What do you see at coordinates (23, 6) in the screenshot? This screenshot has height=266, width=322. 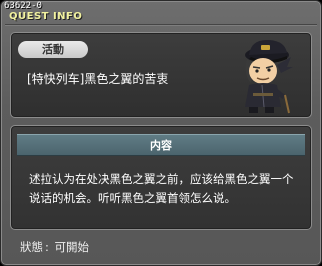 I see `quest-id: 63622-0` at bounding box center [23, 6].